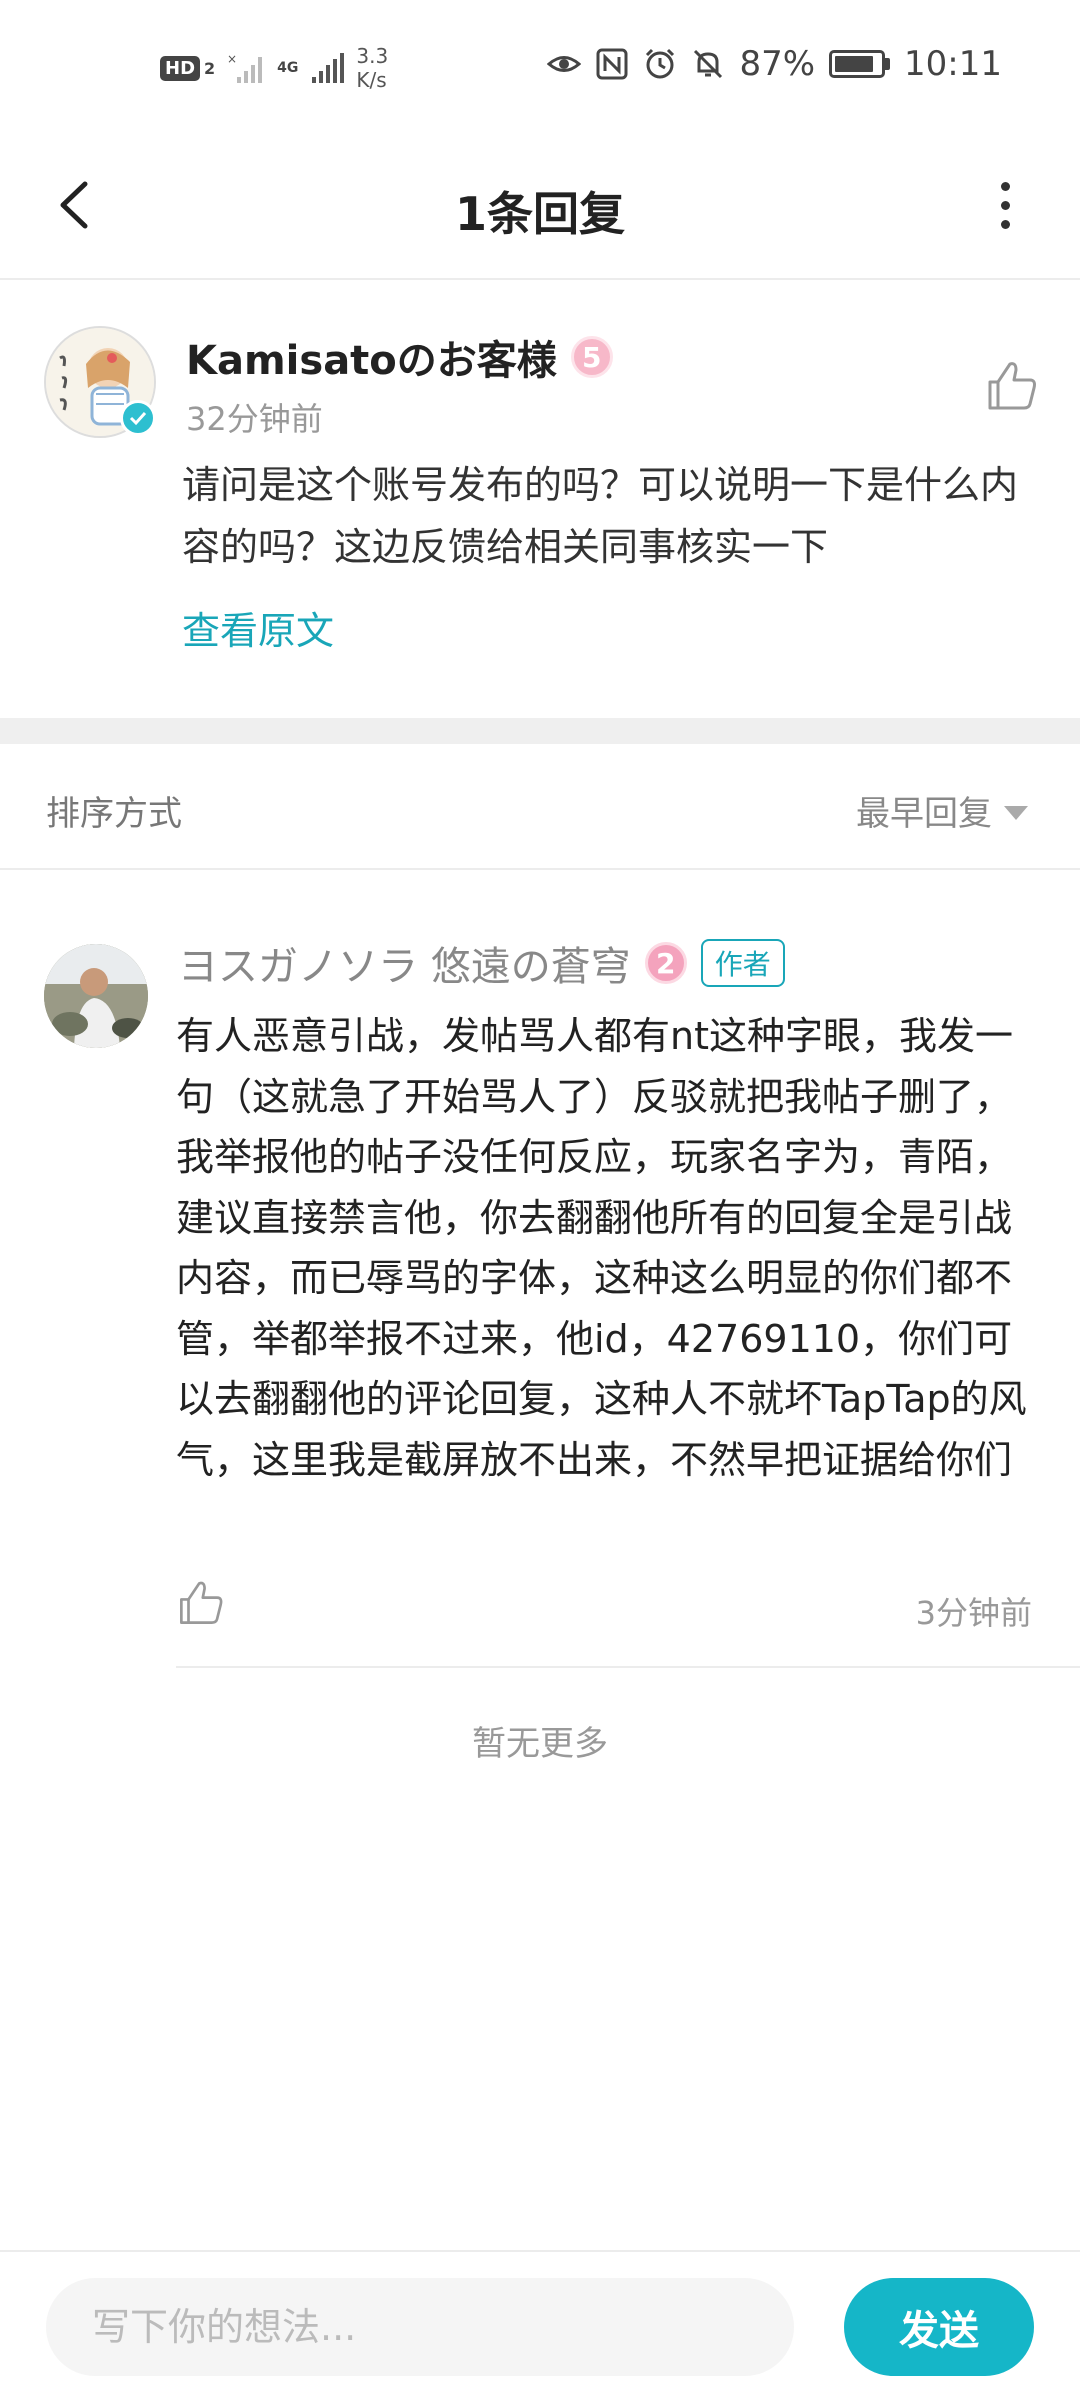 The image size is (1080, 2400). Describe the element at coordinates (372, 56) in the screenshot. I see `speed-value: 3.3` at that location.